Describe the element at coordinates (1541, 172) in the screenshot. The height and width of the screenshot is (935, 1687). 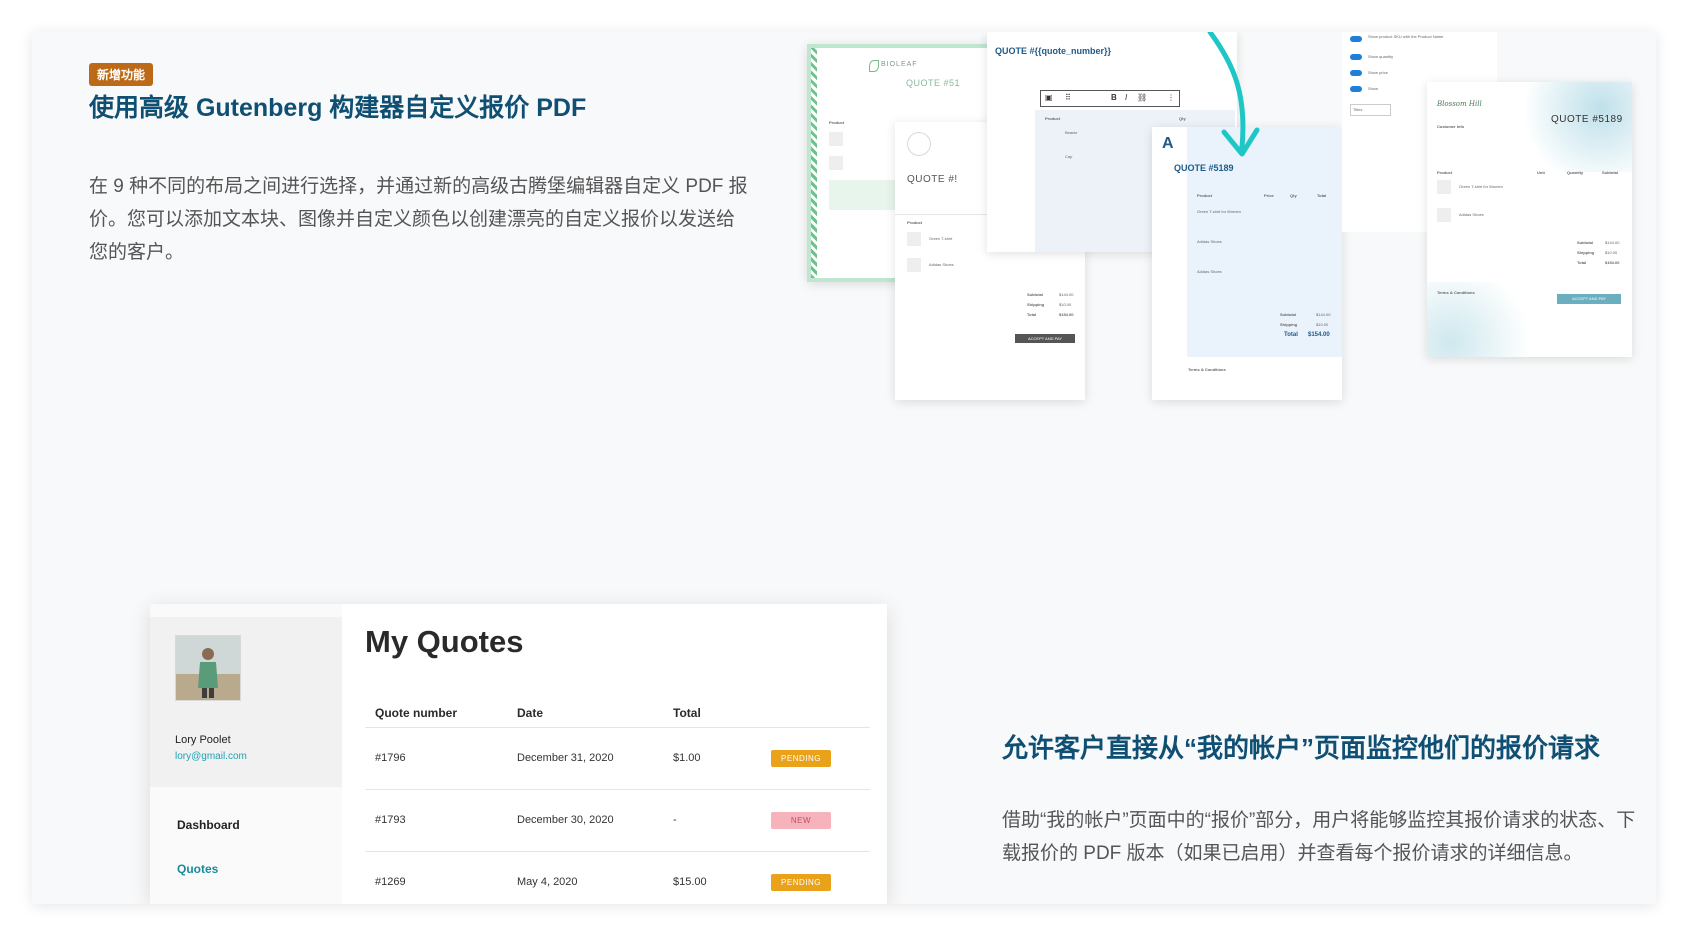
I see `blossom-unit-header: Unit` at that location.